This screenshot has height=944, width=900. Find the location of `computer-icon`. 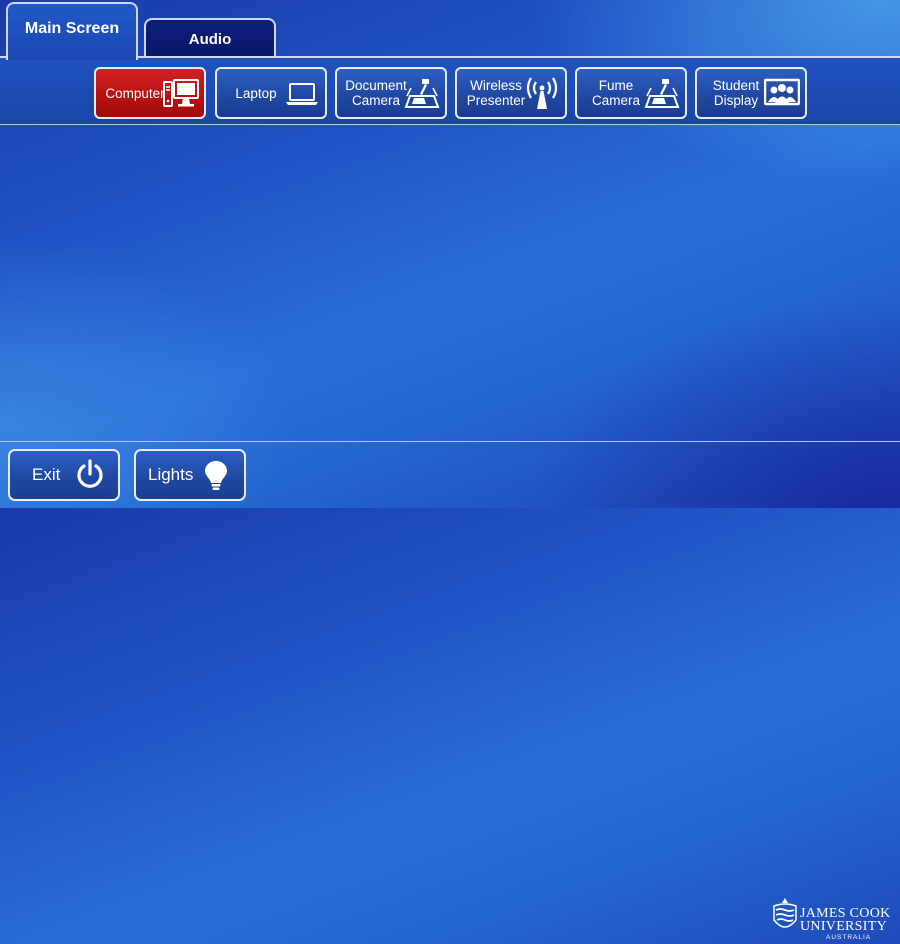

computer-icon is located at coordinates (181, 94).